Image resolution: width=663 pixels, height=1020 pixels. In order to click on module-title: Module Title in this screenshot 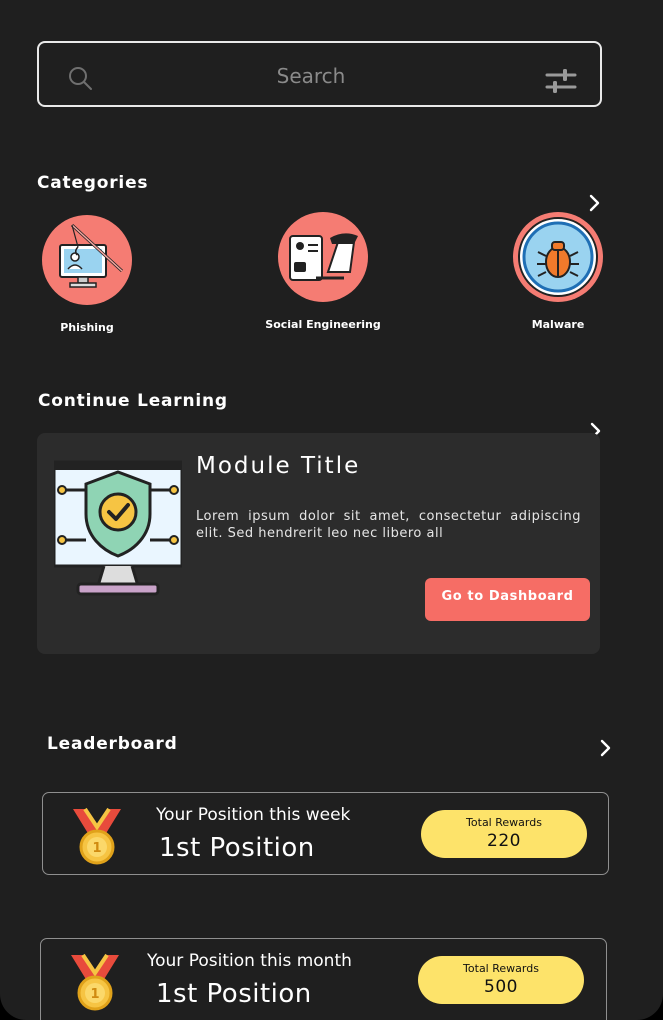, I will do `click(278, 466)`.